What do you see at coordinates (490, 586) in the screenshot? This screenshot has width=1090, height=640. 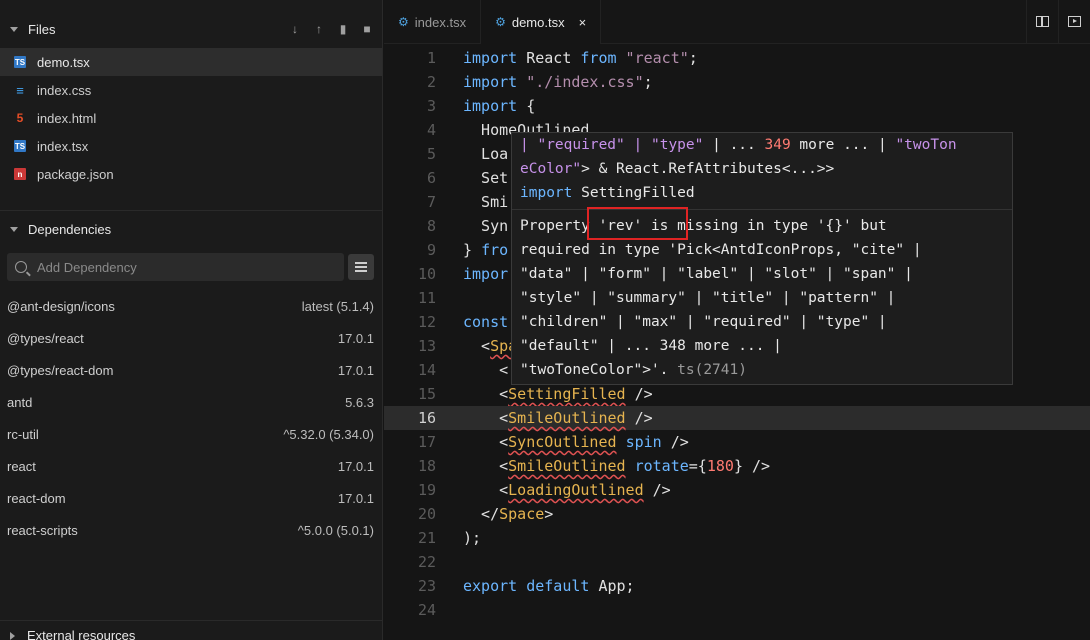 I see `code-token: export` at bounding box center [490, 586].